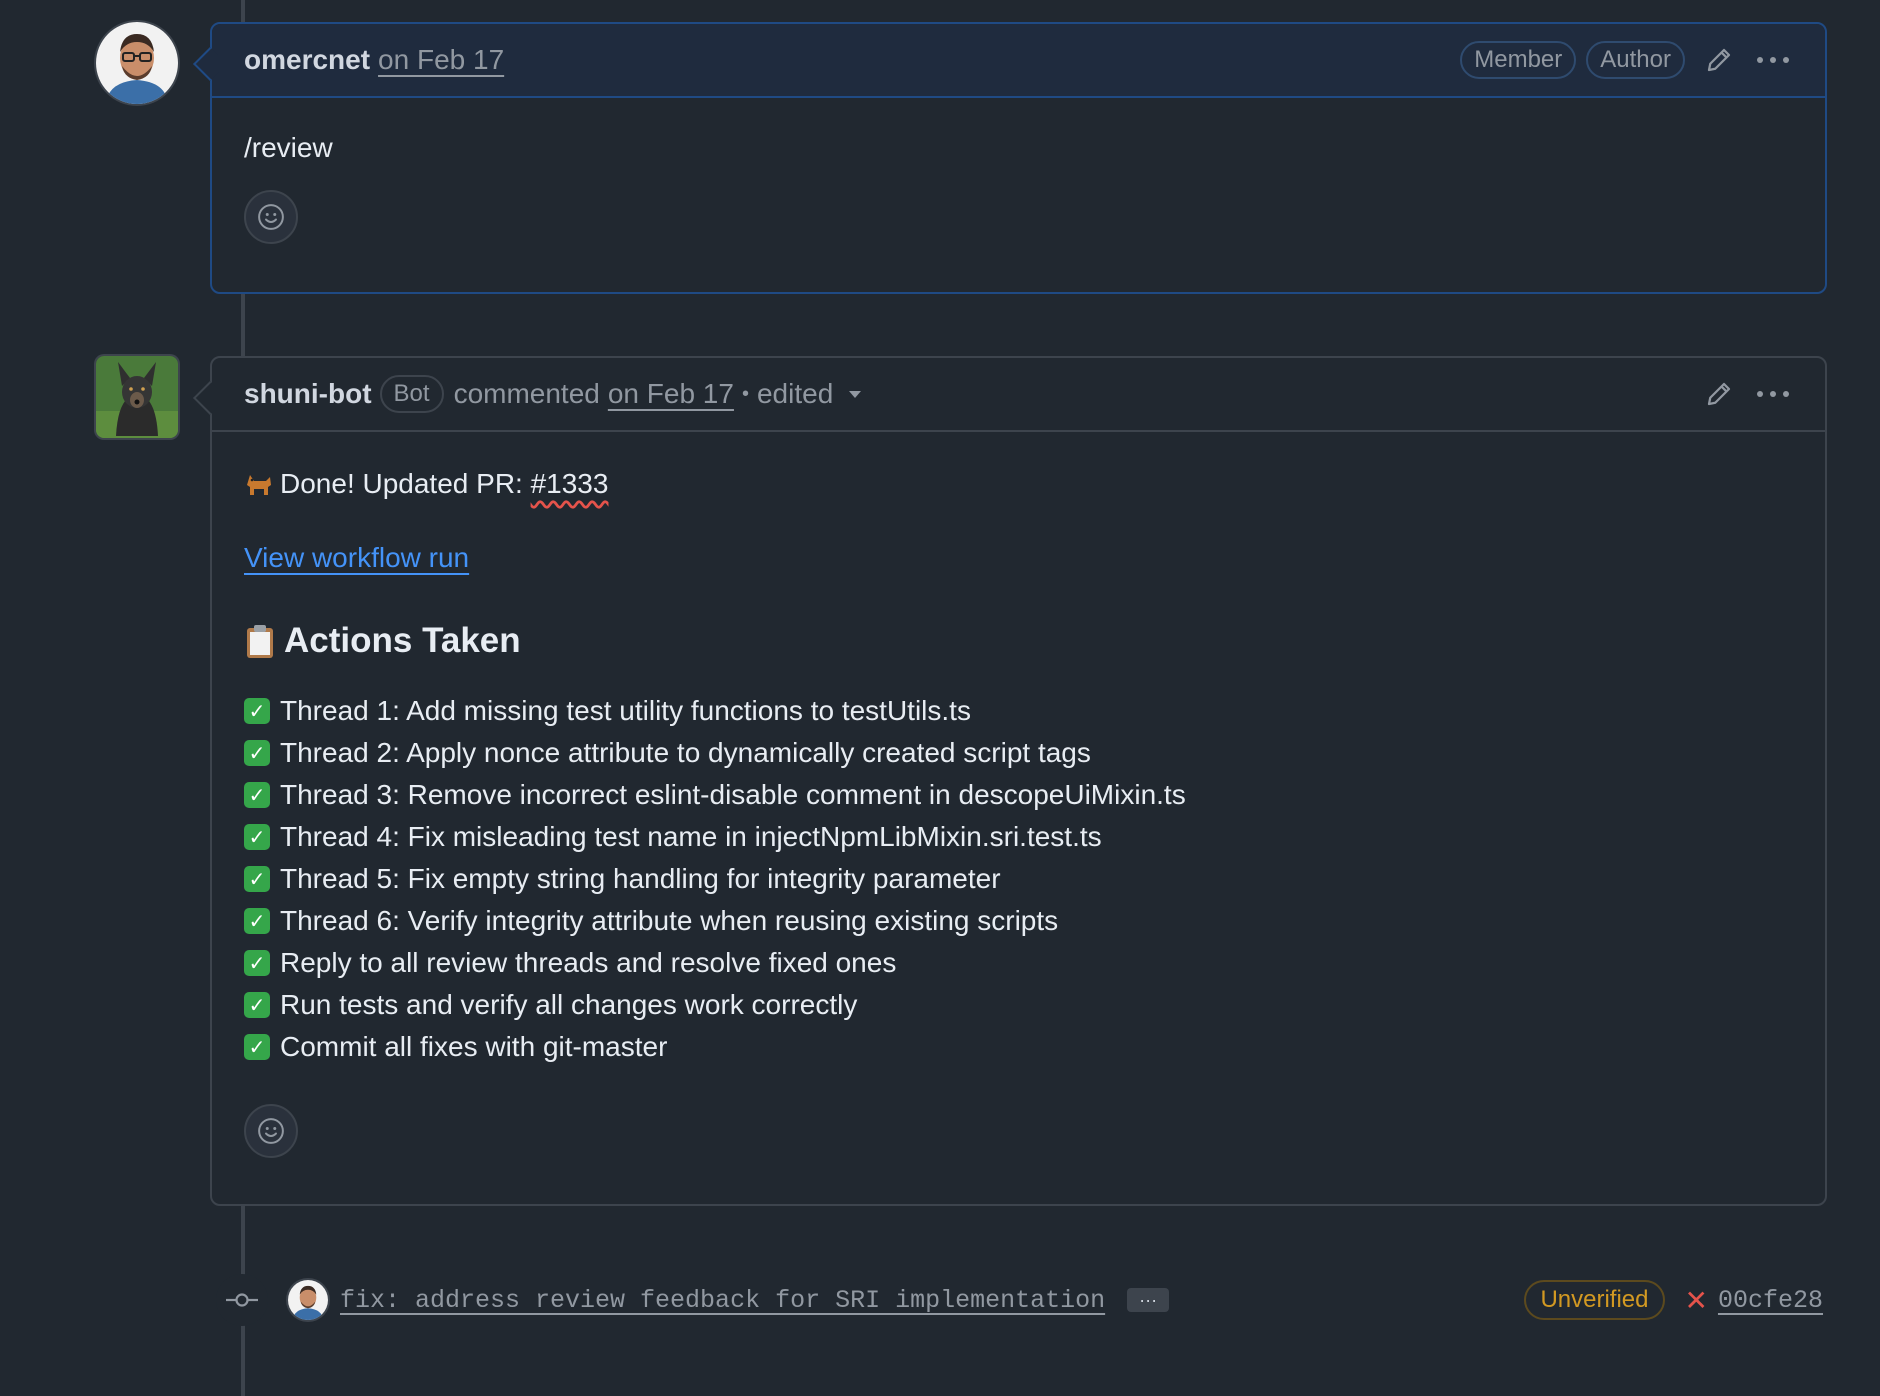 The image size is (1880, 1396). What do you see at coordinates (1018, 187) in the screenshot?
I see `comment-body: /review` at bounding box center [1018, 187].